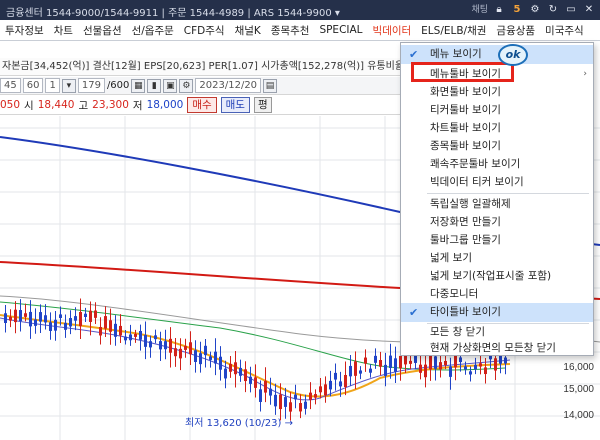  Describe the element at coordinates (290, 30) in the screenshot. I see `menu-stock-recommend: 종목추천` at that location.